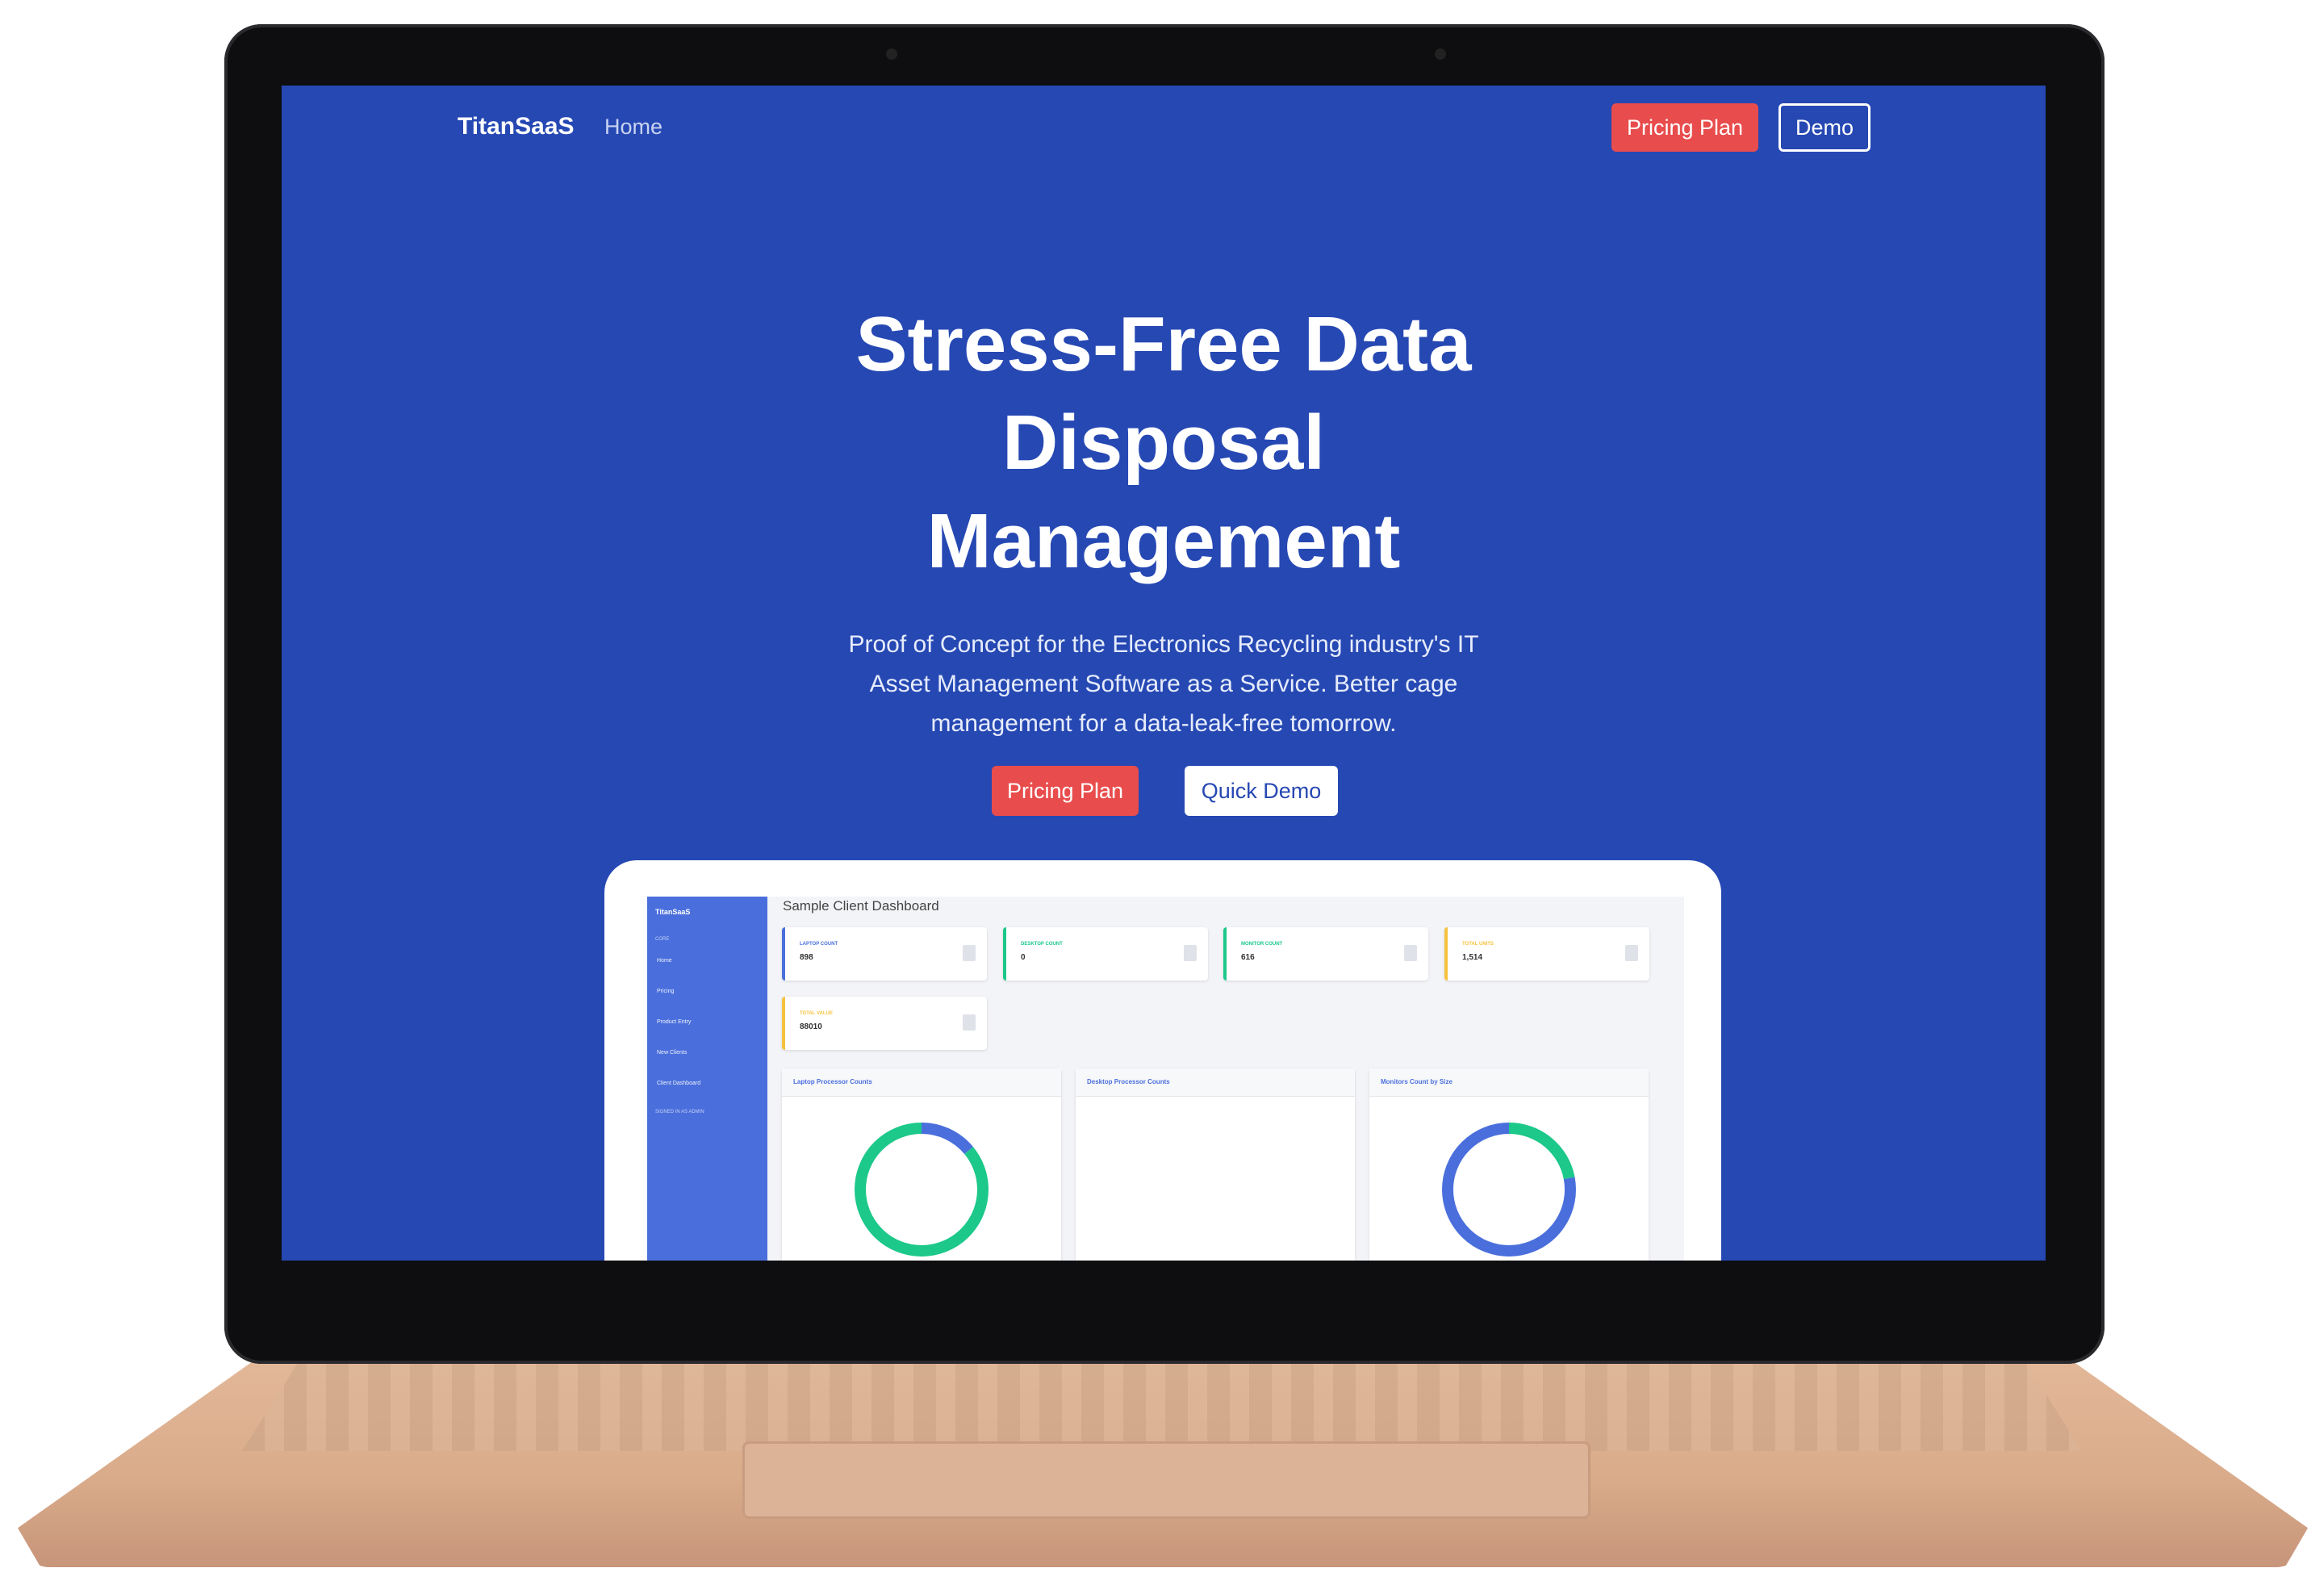 This screenshot has width=2324, height=1589. Describe the element at coordinates (1162, 1407) in the screenshot. I see `keyboard` at that location.